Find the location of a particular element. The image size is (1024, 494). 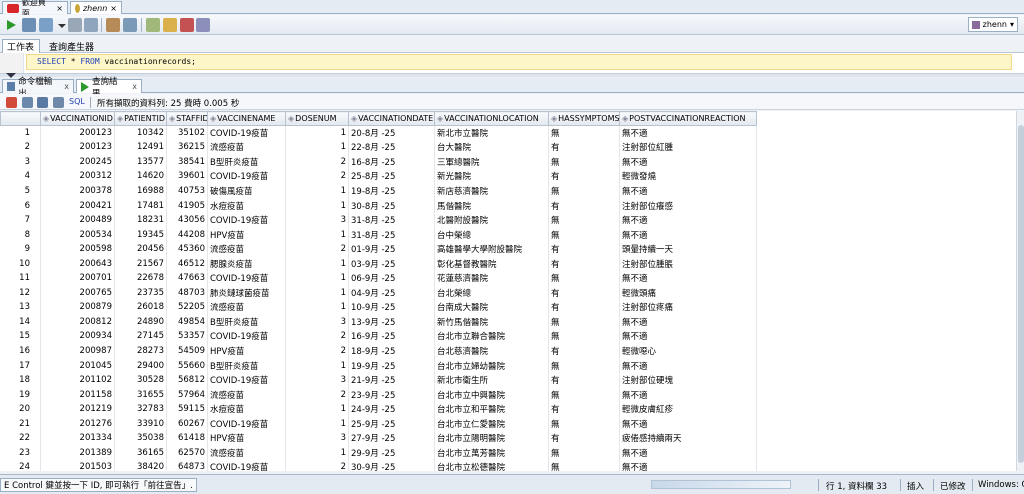

table-cell: 注射部位癢感 is located at coordinates (688, 205).